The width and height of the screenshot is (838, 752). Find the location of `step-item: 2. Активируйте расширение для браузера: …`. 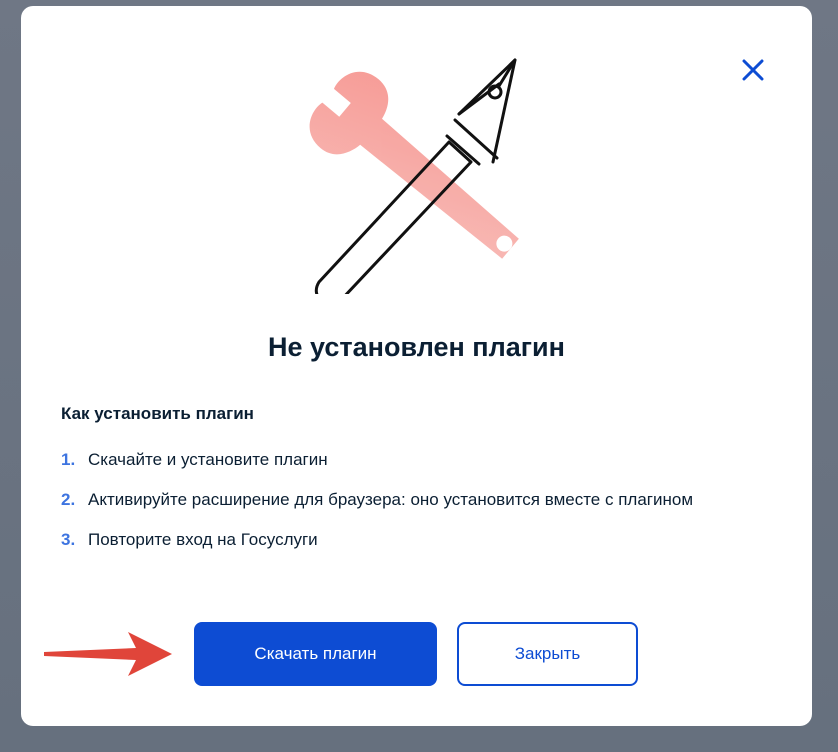

step-item: 2. Активируйте расширение для браузера: … is located at coordinates (391, 500).